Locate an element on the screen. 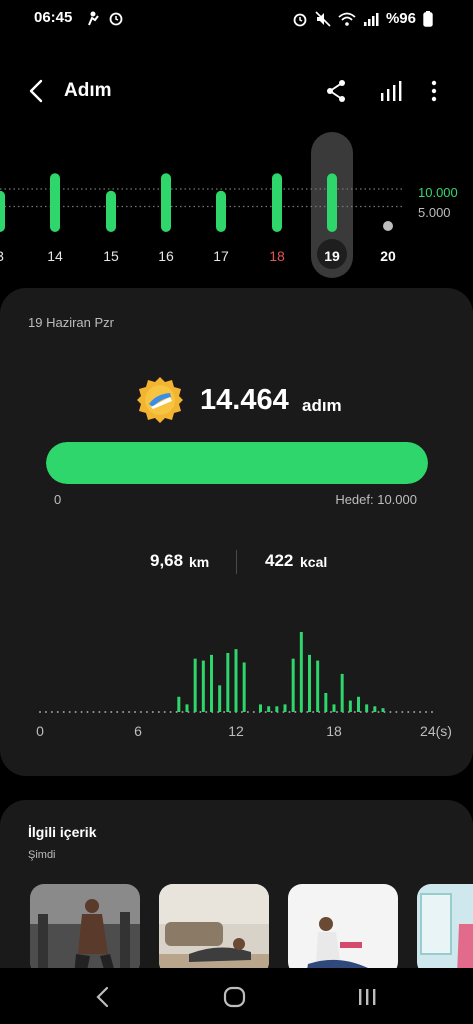 Image resolution: width=473 pixels, height=1024 pixels. battery-icon is located at coordinates (428, 18).